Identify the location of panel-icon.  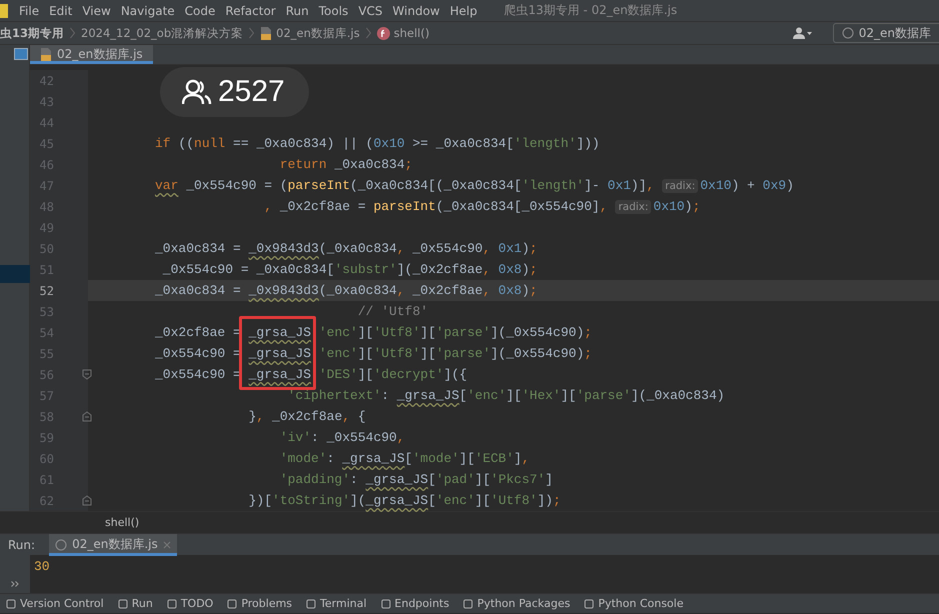
(21, 54).